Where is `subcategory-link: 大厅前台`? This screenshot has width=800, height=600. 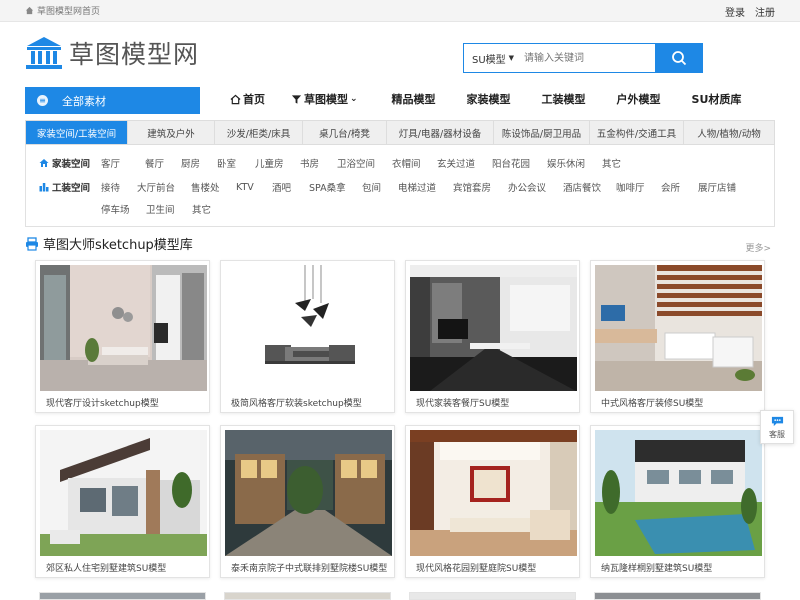
subcategory-link: 大厅前台 is located at coordinates (164, 187).